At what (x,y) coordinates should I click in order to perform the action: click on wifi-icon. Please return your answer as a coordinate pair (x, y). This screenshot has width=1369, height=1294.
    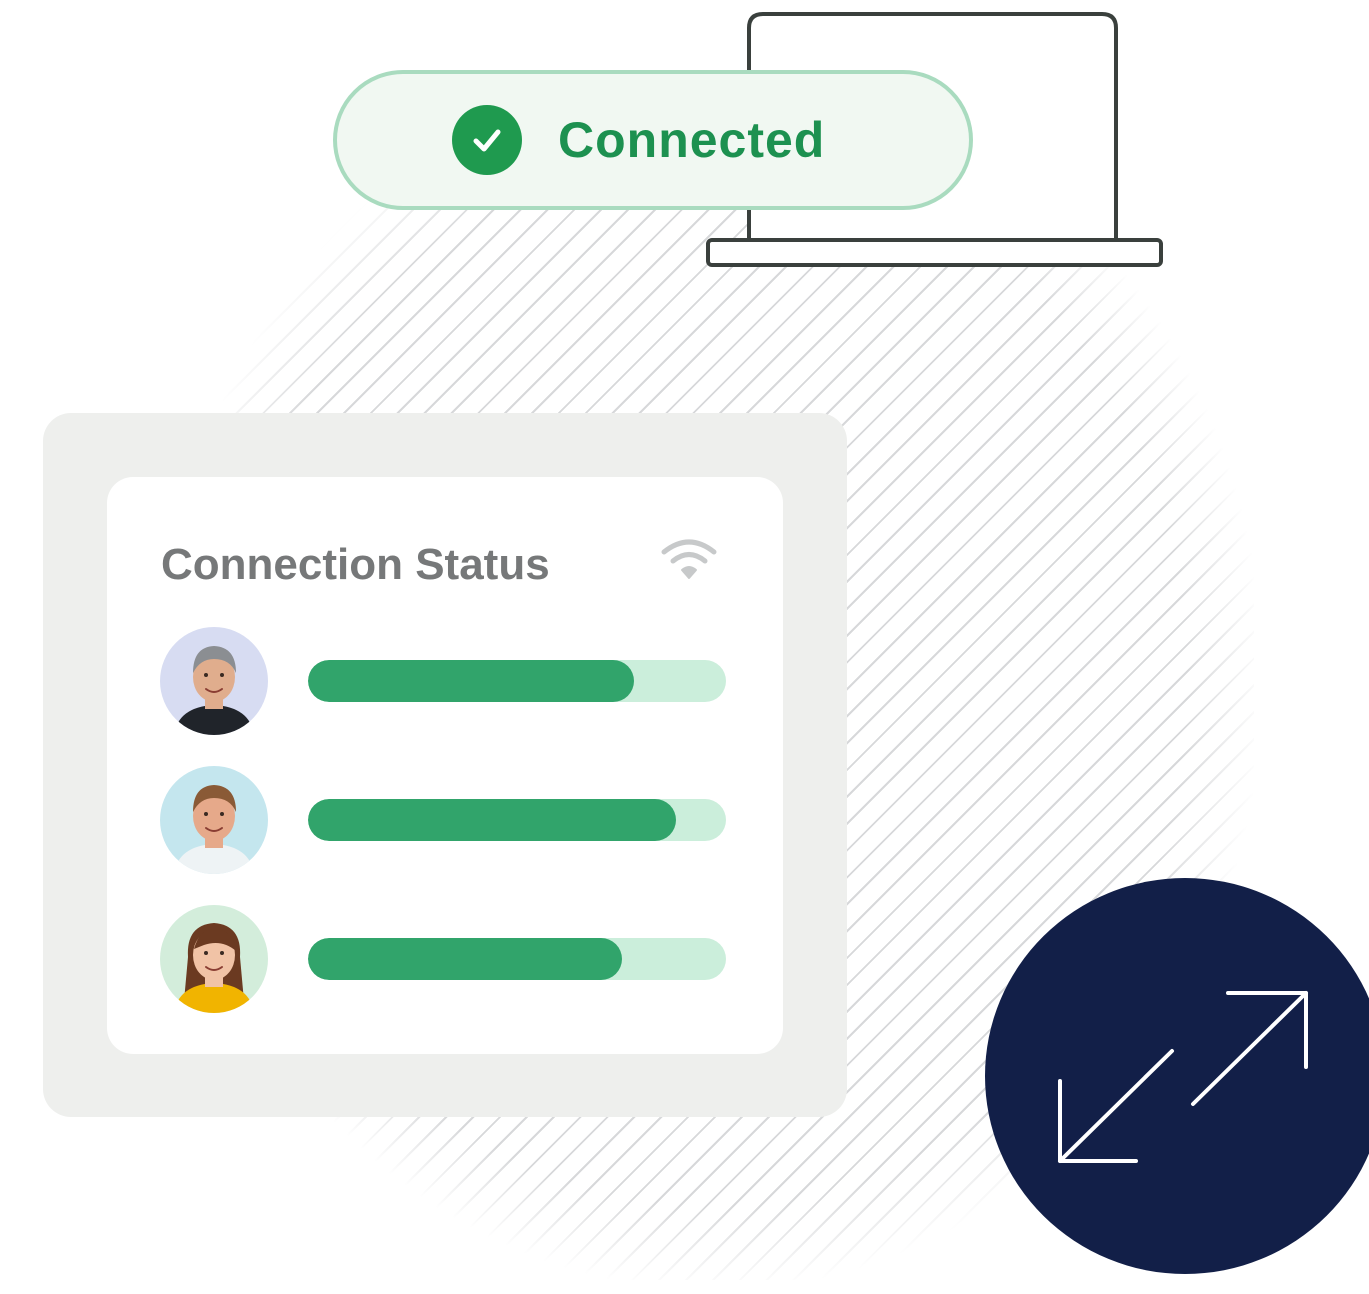
    Looking at the image, I should click on (689, 559).